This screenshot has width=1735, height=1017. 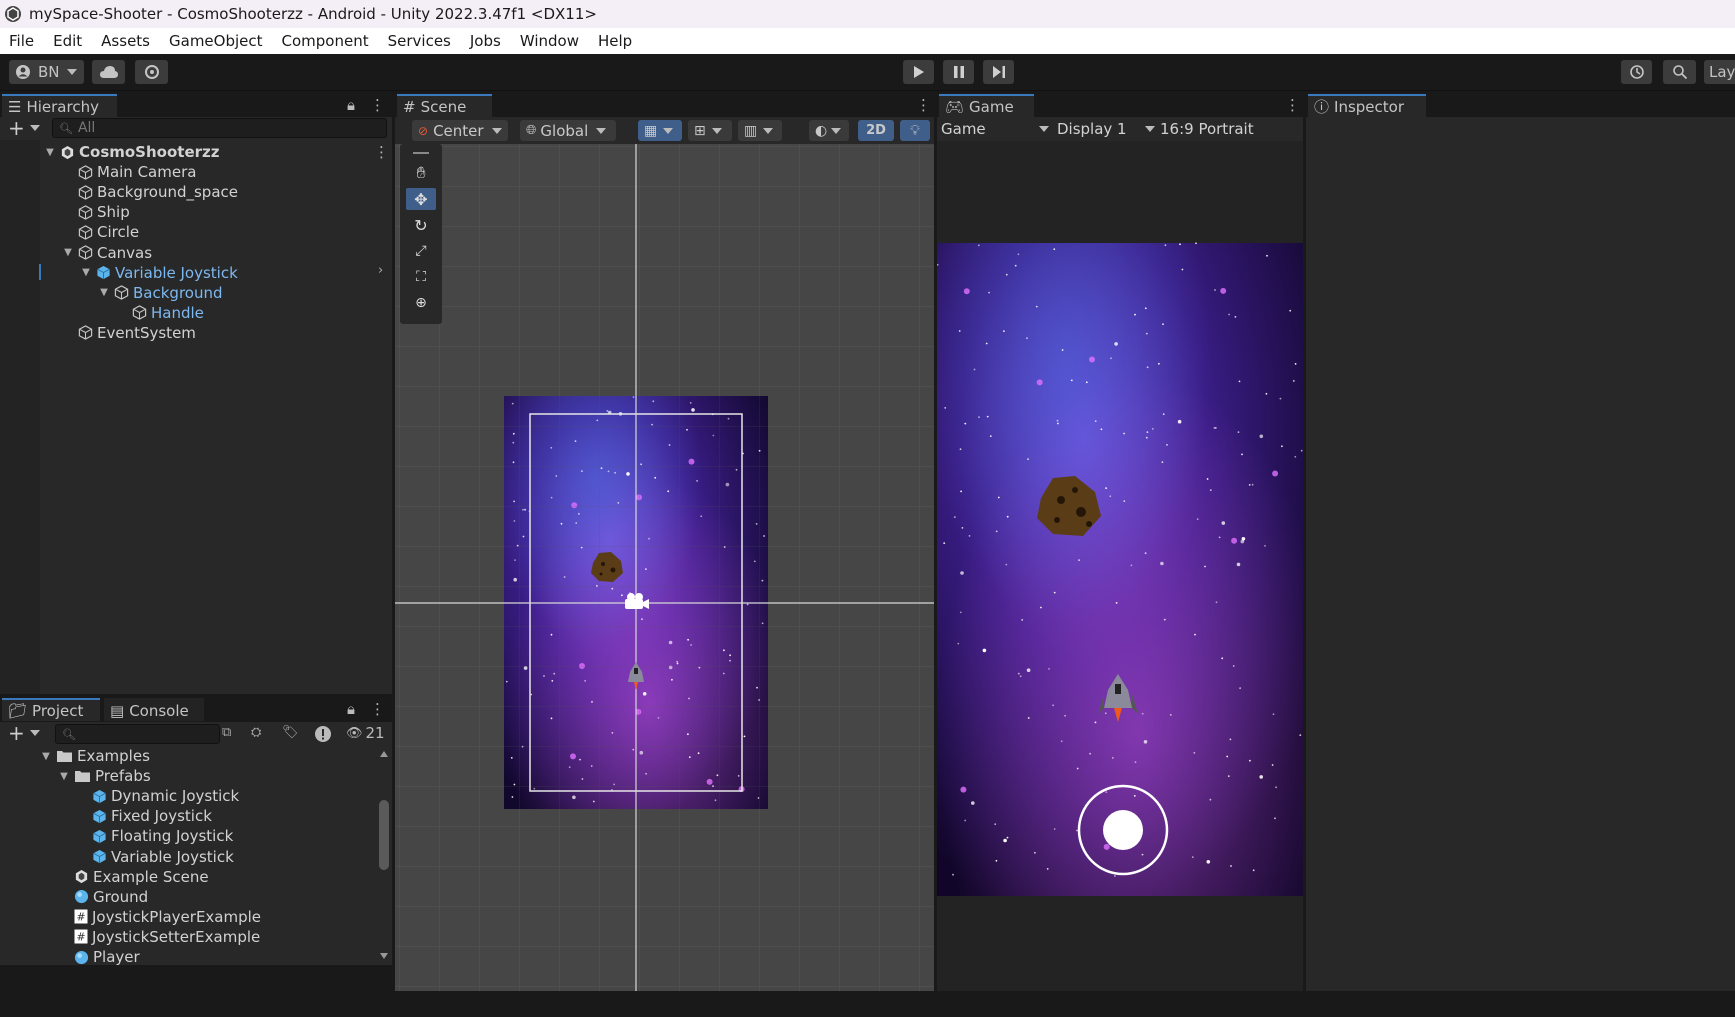 I want to click on project-item: Example Scene, so click(x=187, y=877).